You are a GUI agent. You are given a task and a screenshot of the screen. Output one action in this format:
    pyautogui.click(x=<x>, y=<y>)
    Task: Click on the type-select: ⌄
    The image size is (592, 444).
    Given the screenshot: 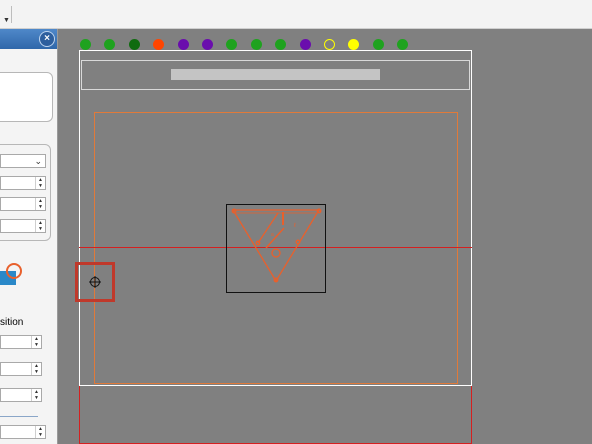 What is the action you would take?
    pyautogui.click(x=23, y=161)
    